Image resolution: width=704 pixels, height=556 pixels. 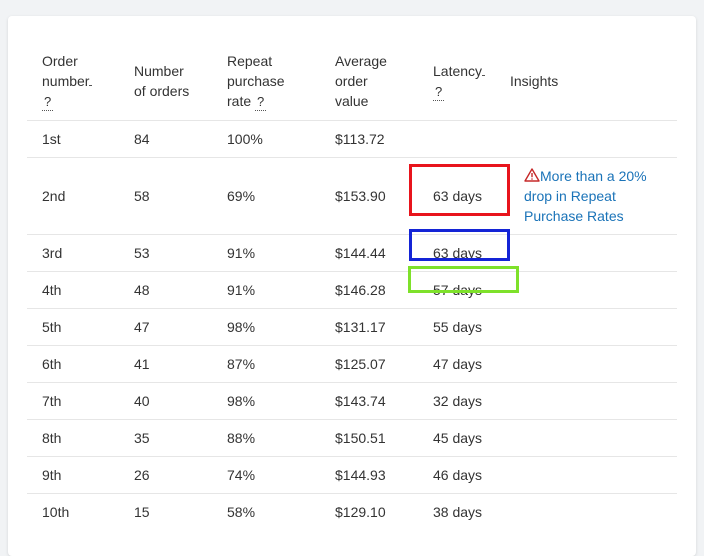 What do you see at coordinates (48, 102) in the screenshot?
I see `help-tooltip-order-number: ?` at bounding box center [48, 102].